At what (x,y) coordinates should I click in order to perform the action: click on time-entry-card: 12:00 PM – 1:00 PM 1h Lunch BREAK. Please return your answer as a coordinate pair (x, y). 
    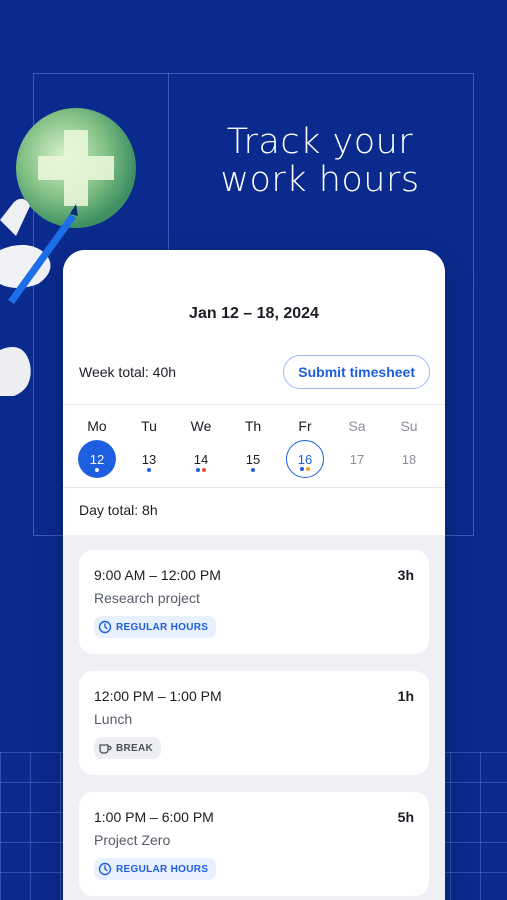
    Looking at the image, I should click on (254, 723).